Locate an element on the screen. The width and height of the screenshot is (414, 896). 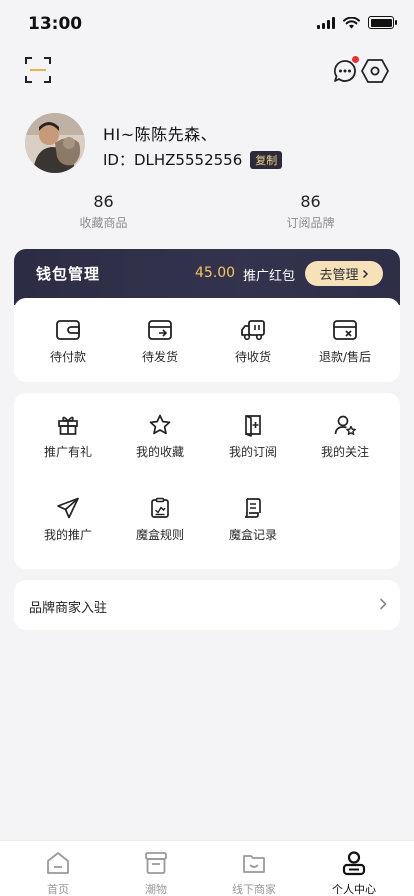
service-my-promotion: 我的推广 is located at coordinates (68, 519).